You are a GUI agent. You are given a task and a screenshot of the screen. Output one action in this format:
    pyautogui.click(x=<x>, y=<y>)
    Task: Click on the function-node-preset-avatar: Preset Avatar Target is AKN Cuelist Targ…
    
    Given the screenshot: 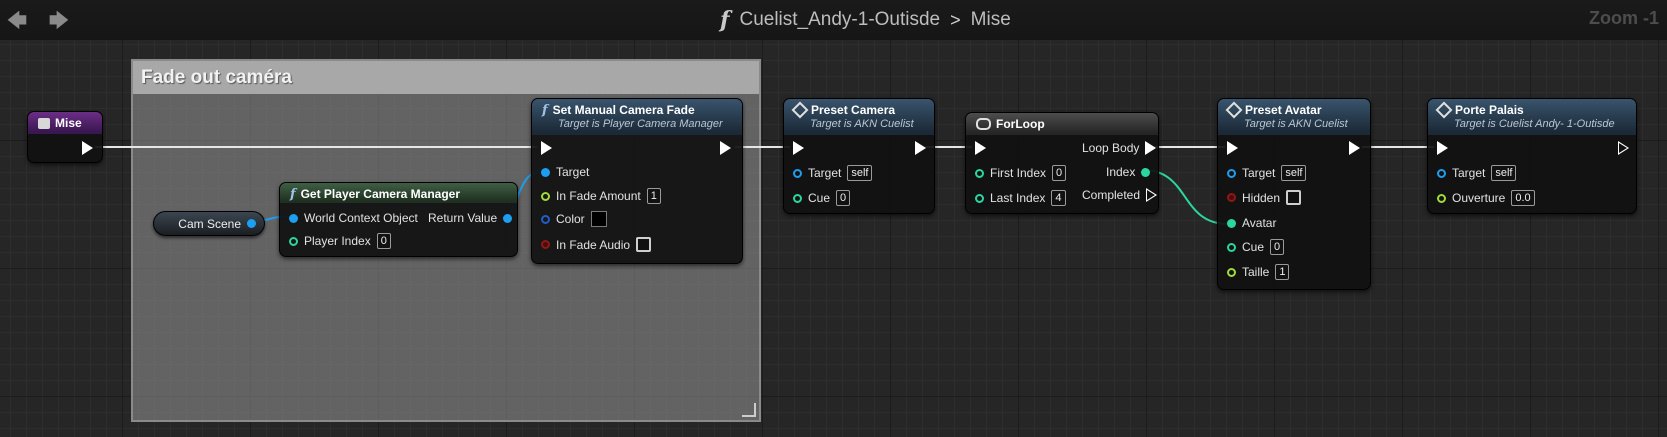 What is the action you would take?
    pyautogui.click(x=1294, y=194)
    